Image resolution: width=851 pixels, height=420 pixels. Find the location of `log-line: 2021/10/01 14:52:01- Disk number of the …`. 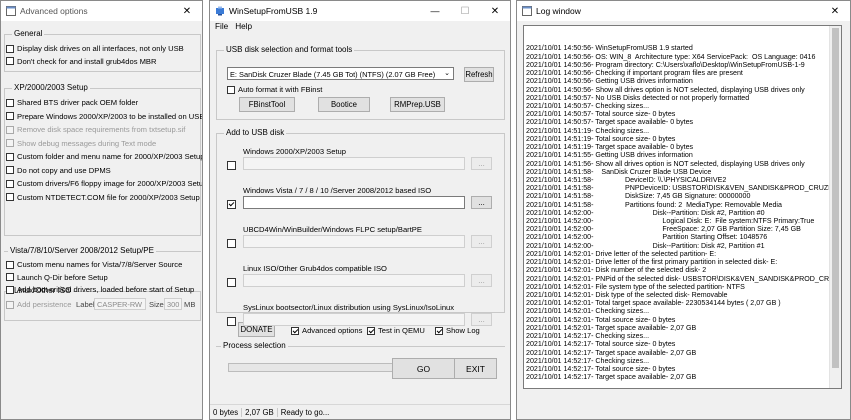

log-line: 2021/10/01 14:52:01- Disk number of the … is located at coordinates (616, 270).